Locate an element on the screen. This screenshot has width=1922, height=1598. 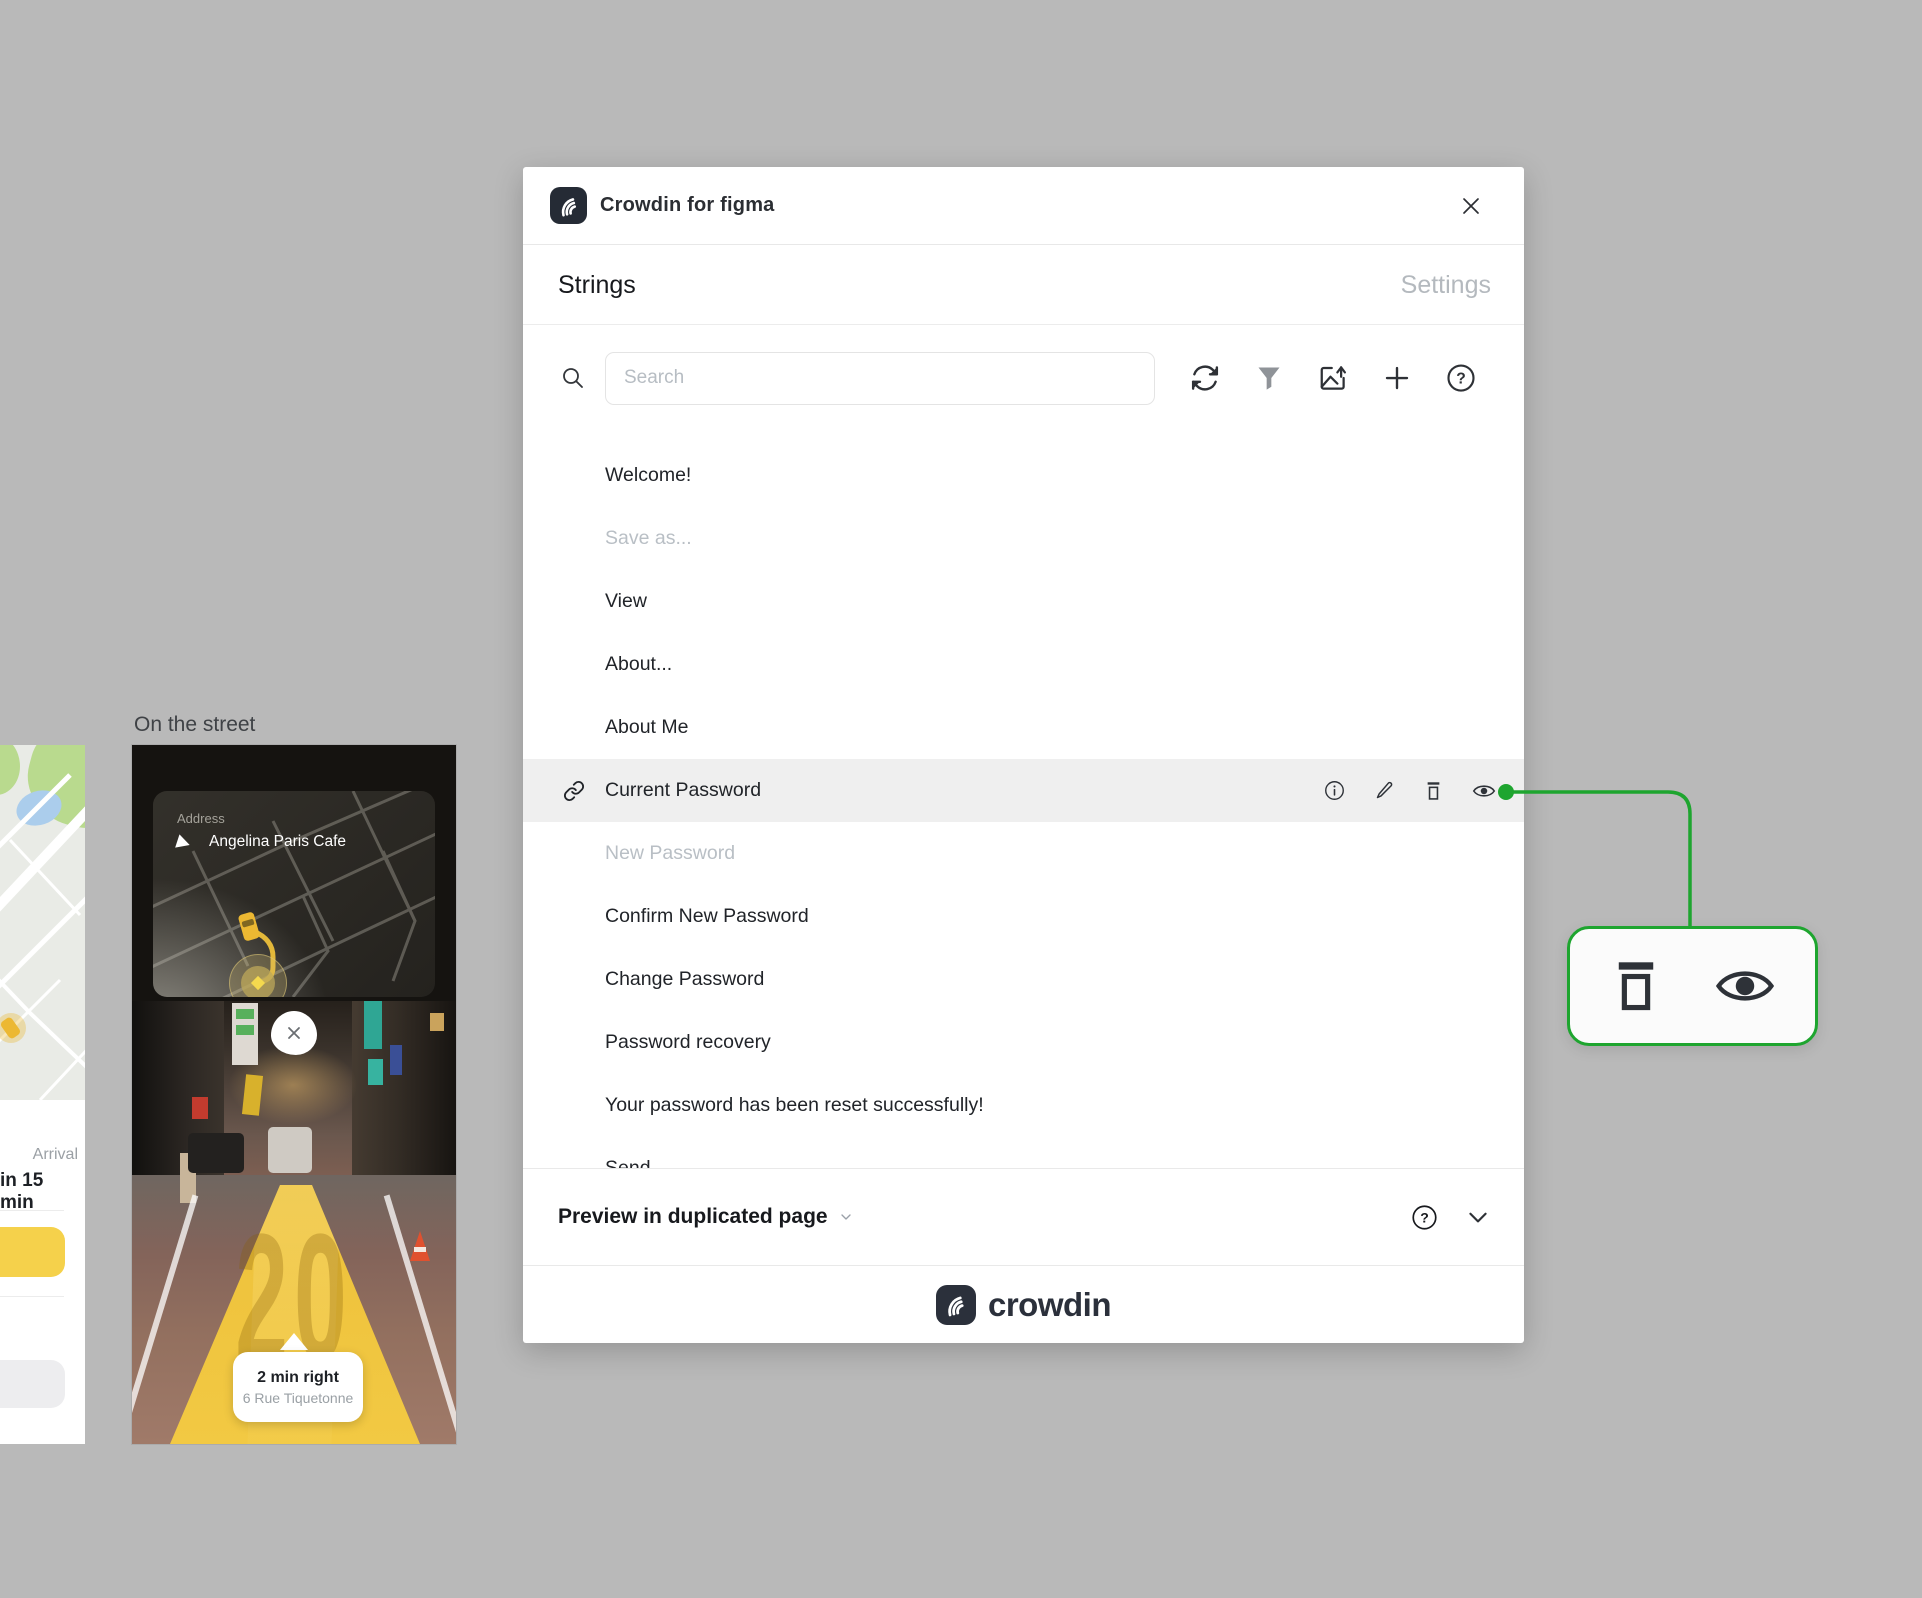
string-row: New Password is located at coordinates (1023, 853).